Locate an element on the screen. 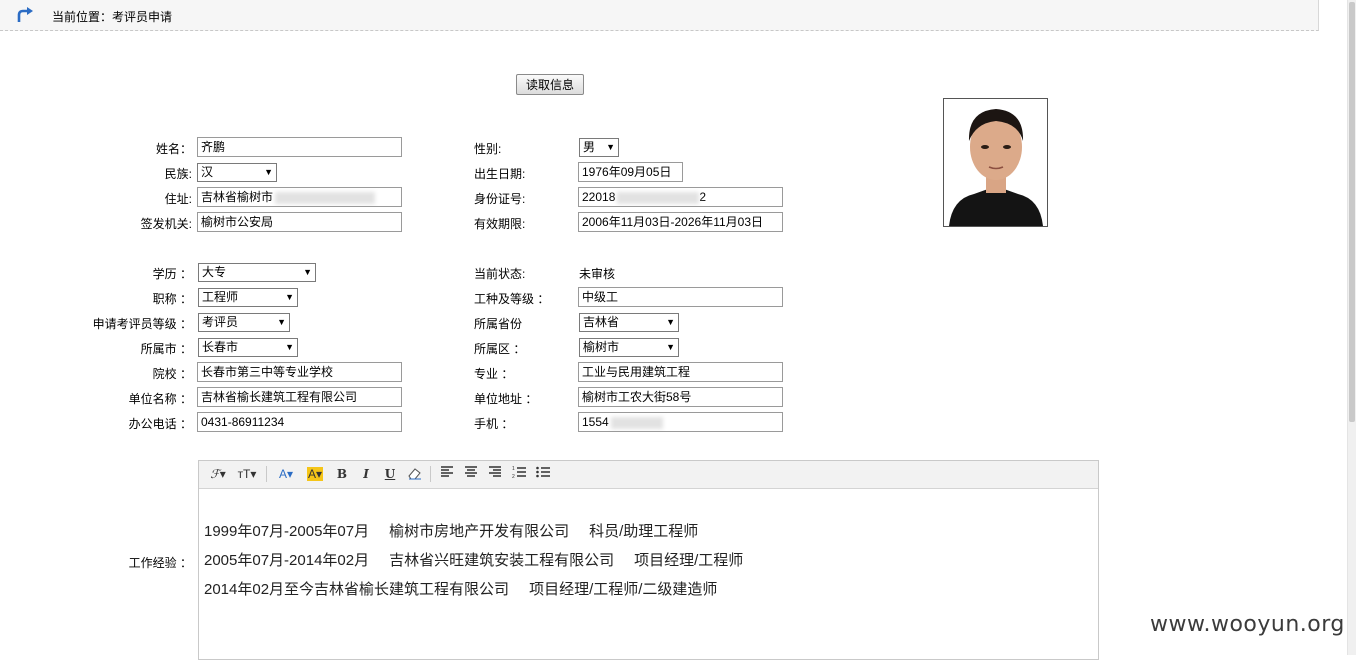 The height and width of the screenshot is (660, 1356). validity-label: 有效期限: is located at coordinates (500, 224).